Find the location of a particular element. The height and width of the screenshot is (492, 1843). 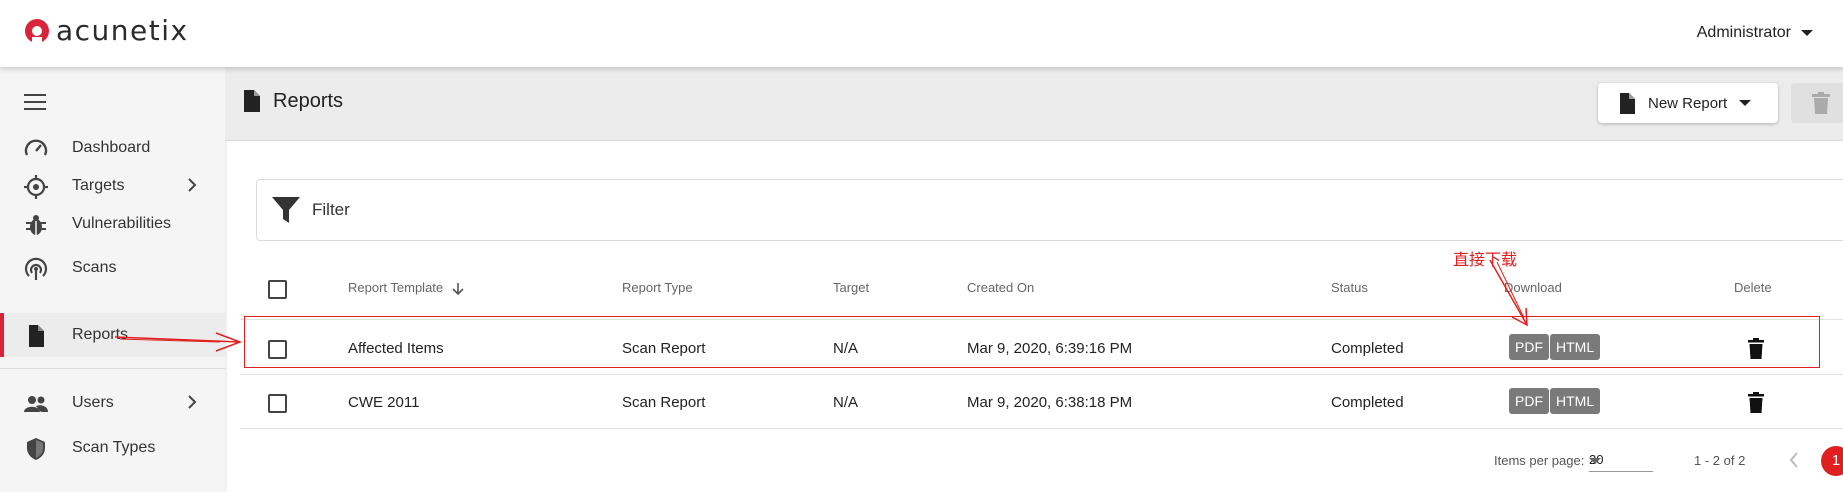

arrow-down-icon is located at coordinates (458, 288).